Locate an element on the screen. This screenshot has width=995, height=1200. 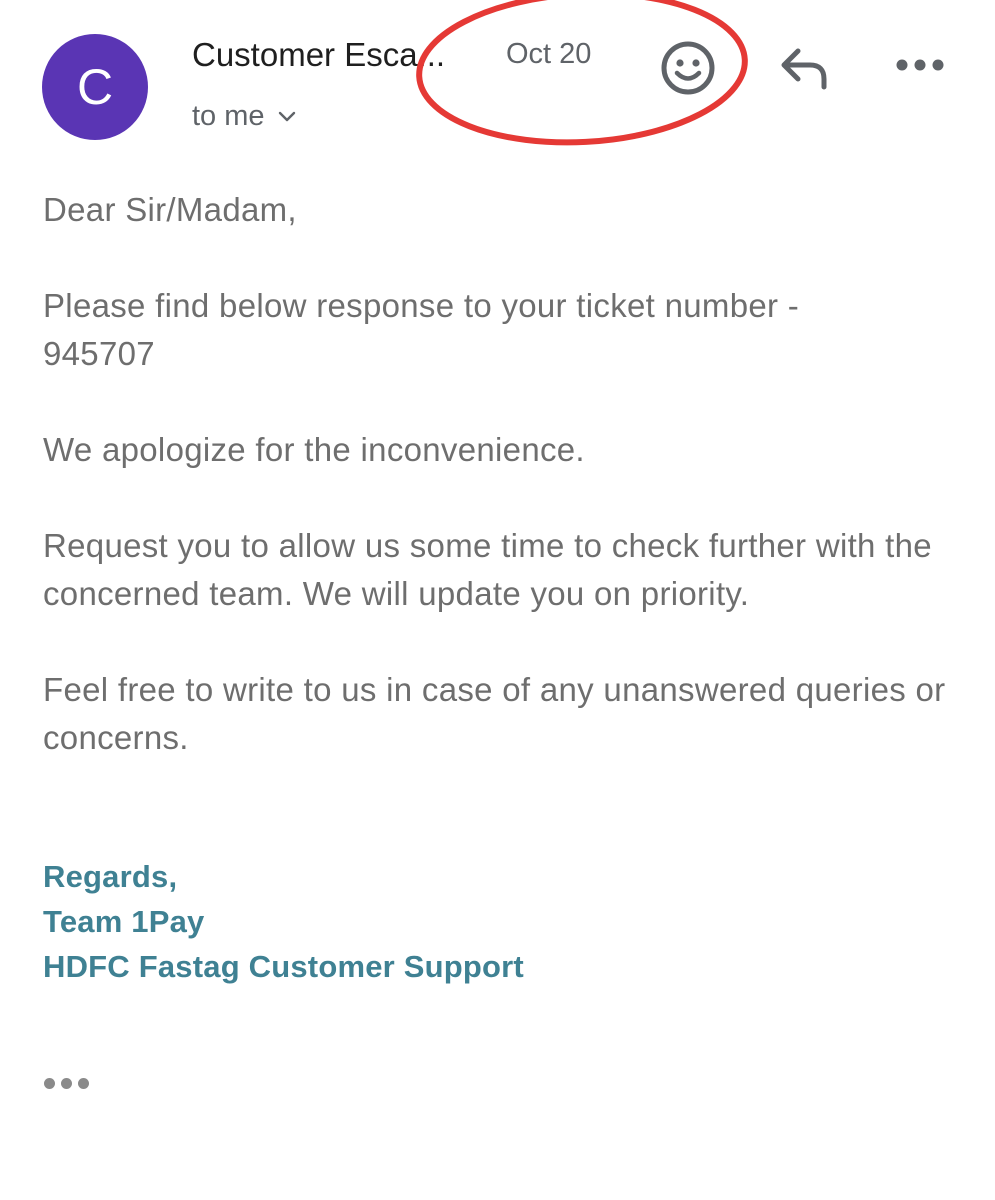
ticket-number: 945707 is located at coordinates (99, 353).